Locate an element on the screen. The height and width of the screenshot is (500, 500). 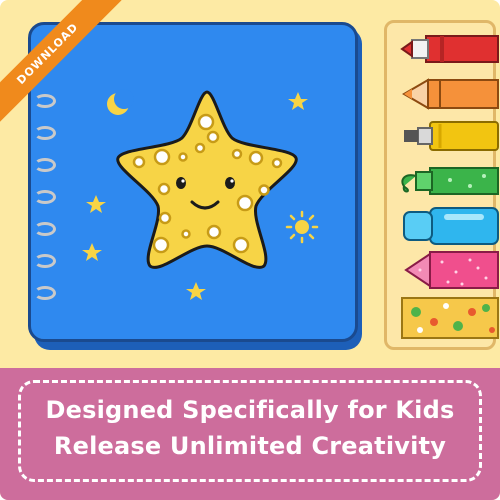
tagline-line-2: Release Unlimited Creativity is located at coordinates (250, 446).